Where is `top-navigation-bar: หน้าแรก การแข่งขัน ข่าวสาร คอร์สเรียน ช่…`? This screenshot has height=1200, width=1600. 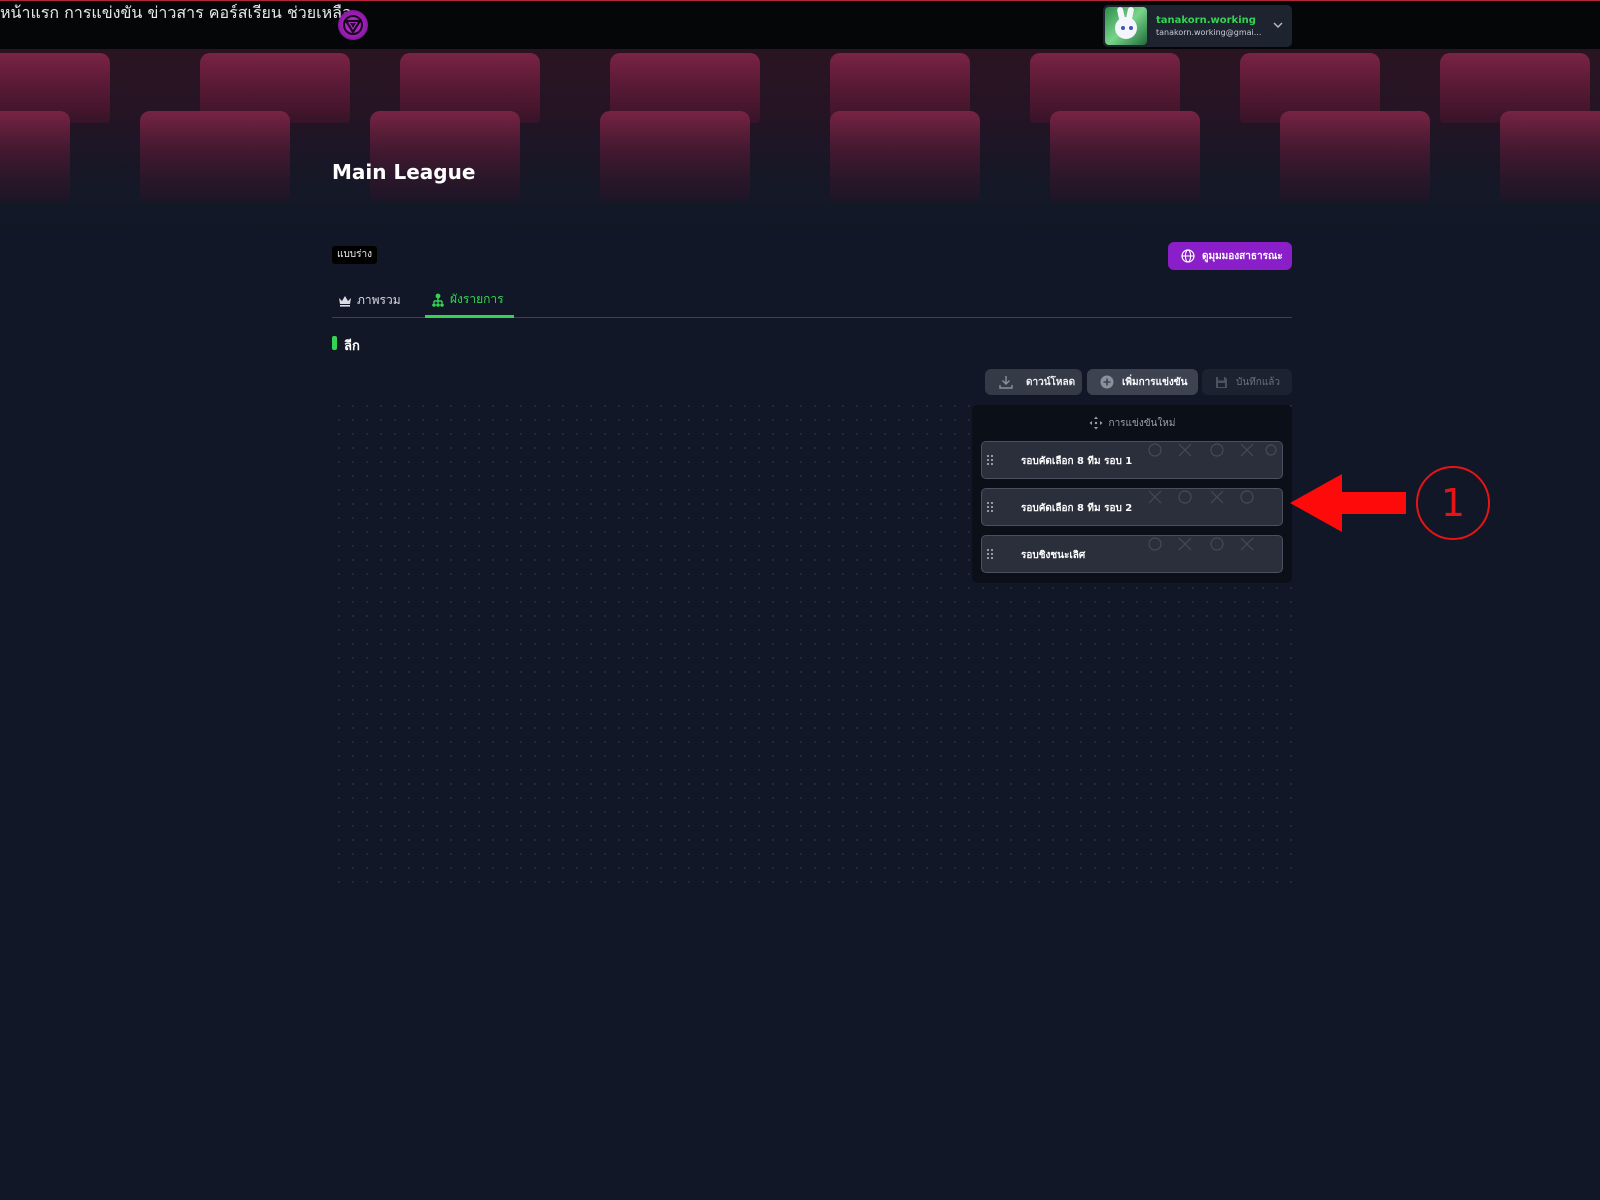 top-navigation-bar: หน้าแรก การแข่งขัน ข่าวสาร คอร์สเรียน ช่… is located at coordinates (800, 24).